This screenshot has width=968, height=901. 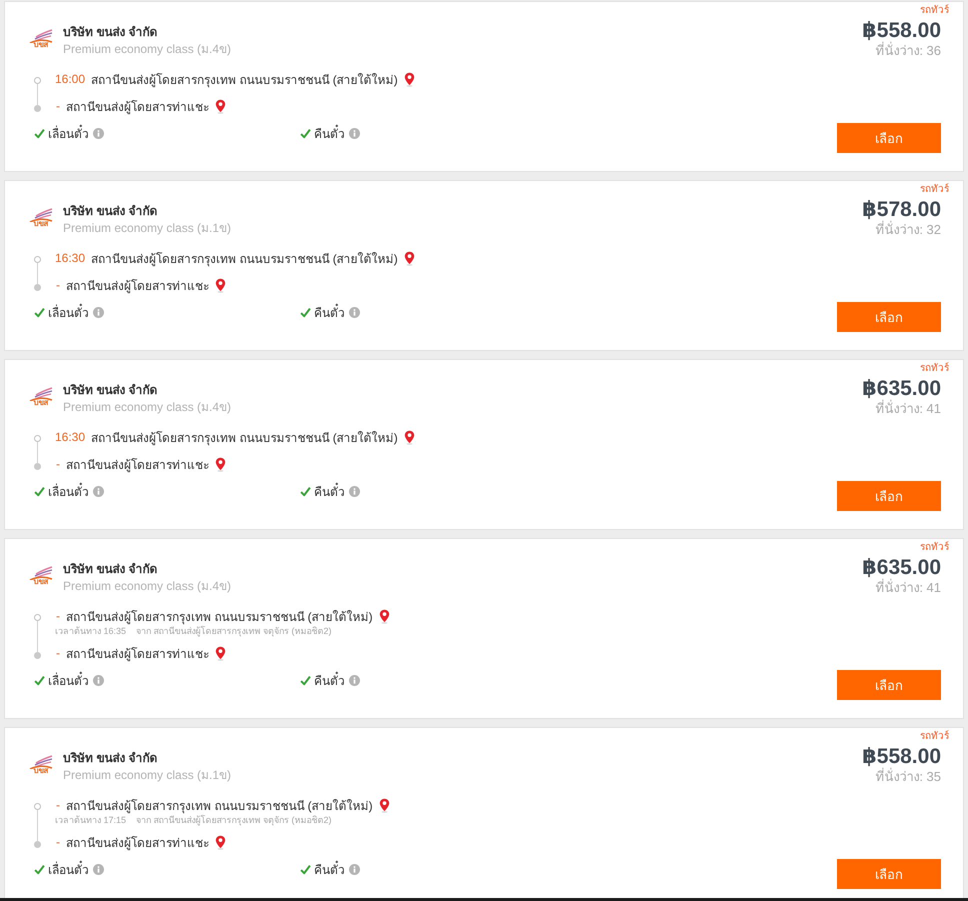 What do you see at coordinates (908, 777) in the screenshot?
I see `seats-available: ที่นั่งว่าง: 35` at bounding box center [908, 777].